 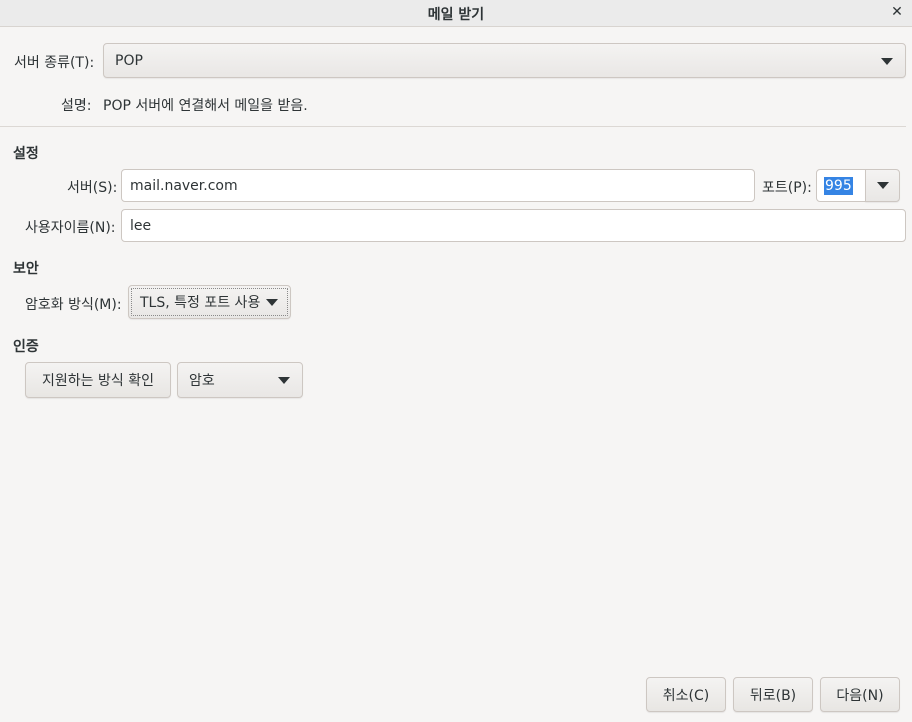 What do you see at coordinates (838, 185) in the screenshot?
I see `port-input-value: 995` at bounding box center [838, 185].